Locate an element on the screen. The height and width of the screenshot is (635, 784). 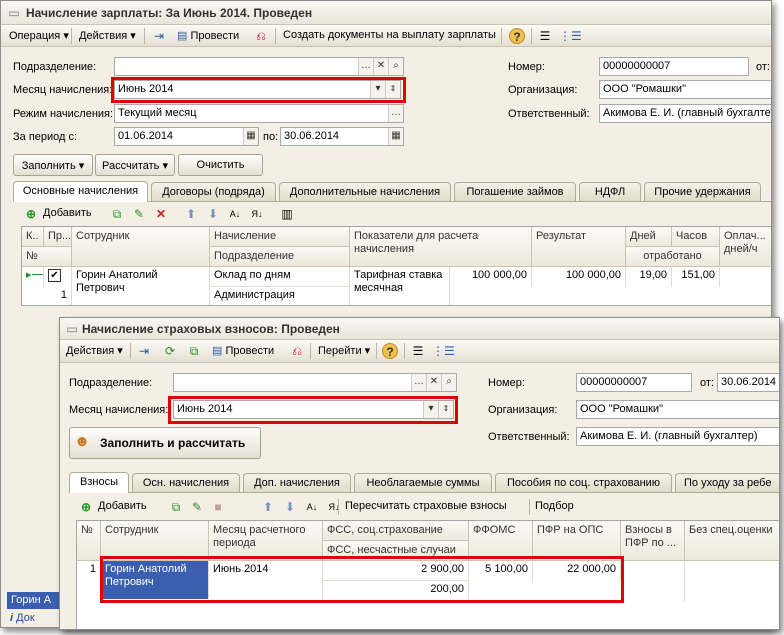
row-indicator-value: 100 000,00 is located at coordinates (491, 277).